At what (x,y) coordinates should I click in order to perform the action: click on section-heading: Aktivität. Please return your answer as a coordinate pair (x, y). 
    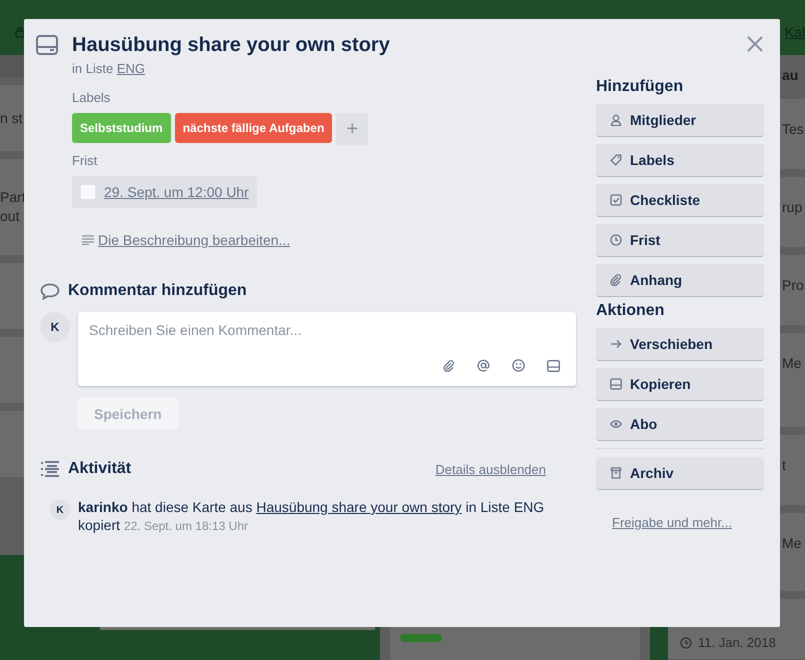
    Looking at the image, I should click on (100, 469).